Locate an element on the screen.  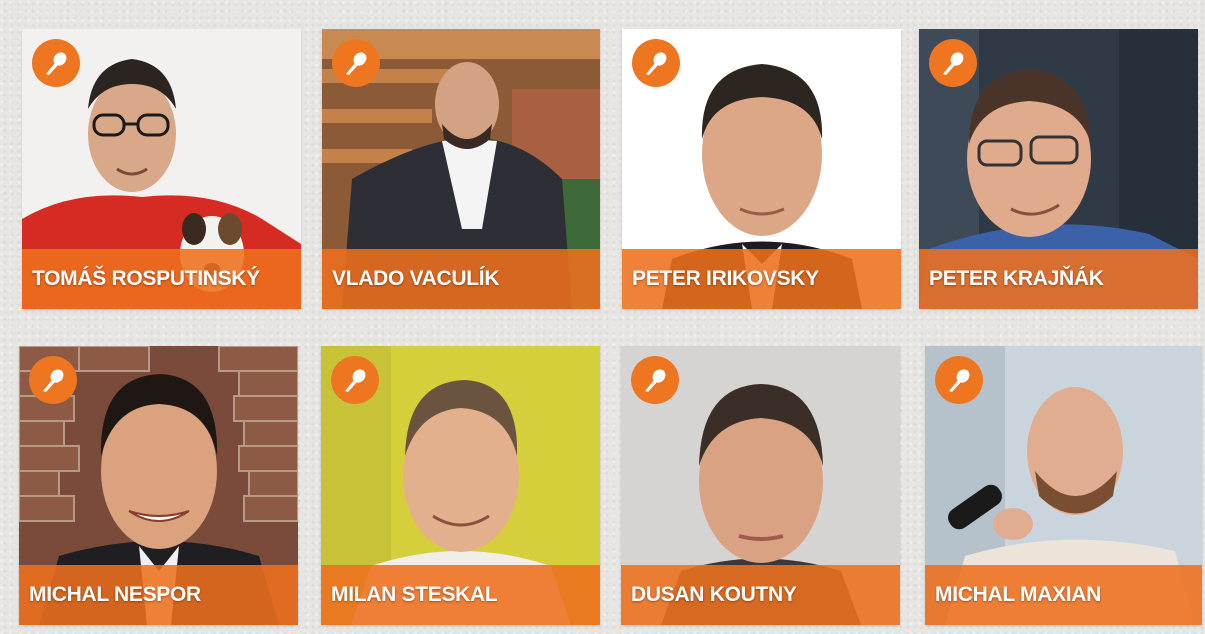
speaker-card: MICHAL NESPOR is located at coordinates (158, 485).